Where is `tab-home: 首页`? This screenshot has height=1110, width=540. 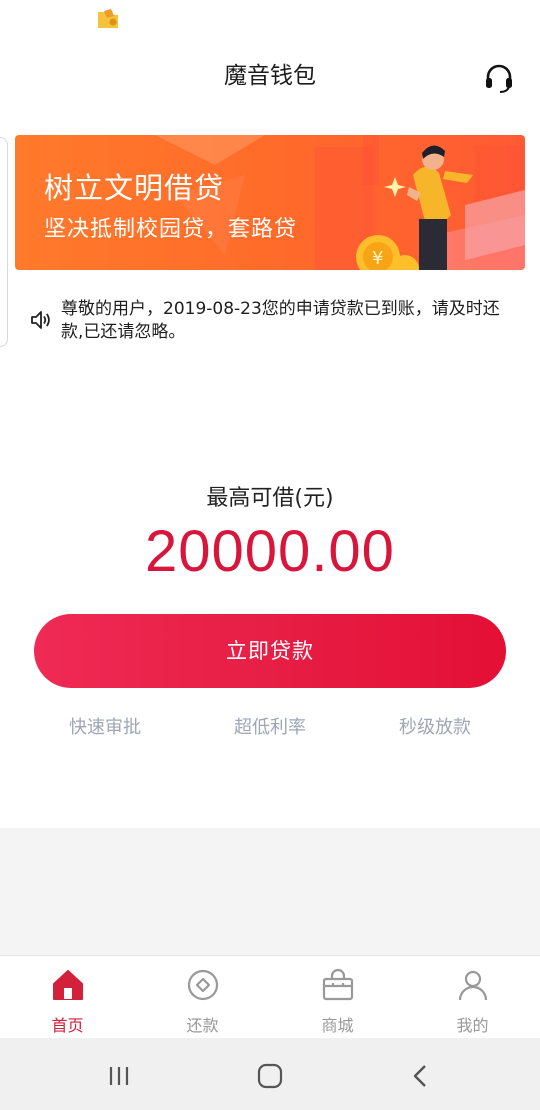 tab-home: 首页 is located at coordinates (67, 997).